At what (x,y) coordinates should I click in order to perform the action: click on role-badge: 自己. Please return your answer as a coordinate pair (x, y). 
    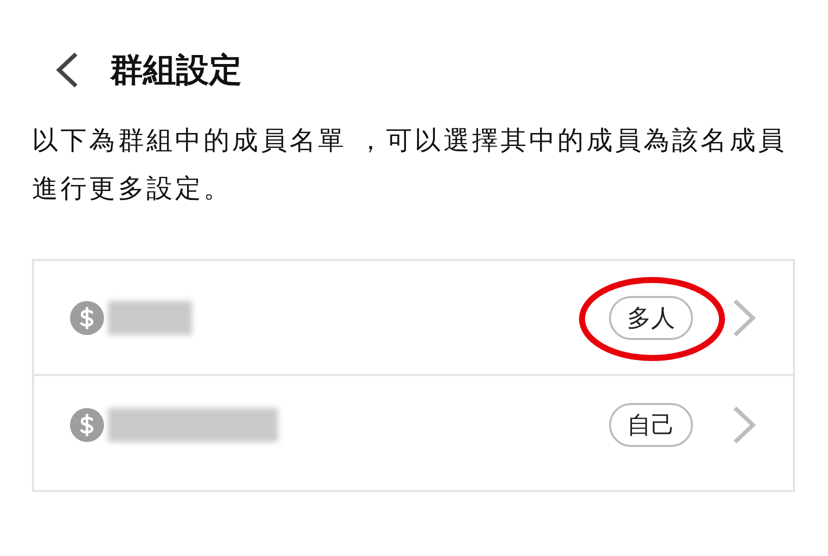
    Looking at the image, I should click on (651, 425).